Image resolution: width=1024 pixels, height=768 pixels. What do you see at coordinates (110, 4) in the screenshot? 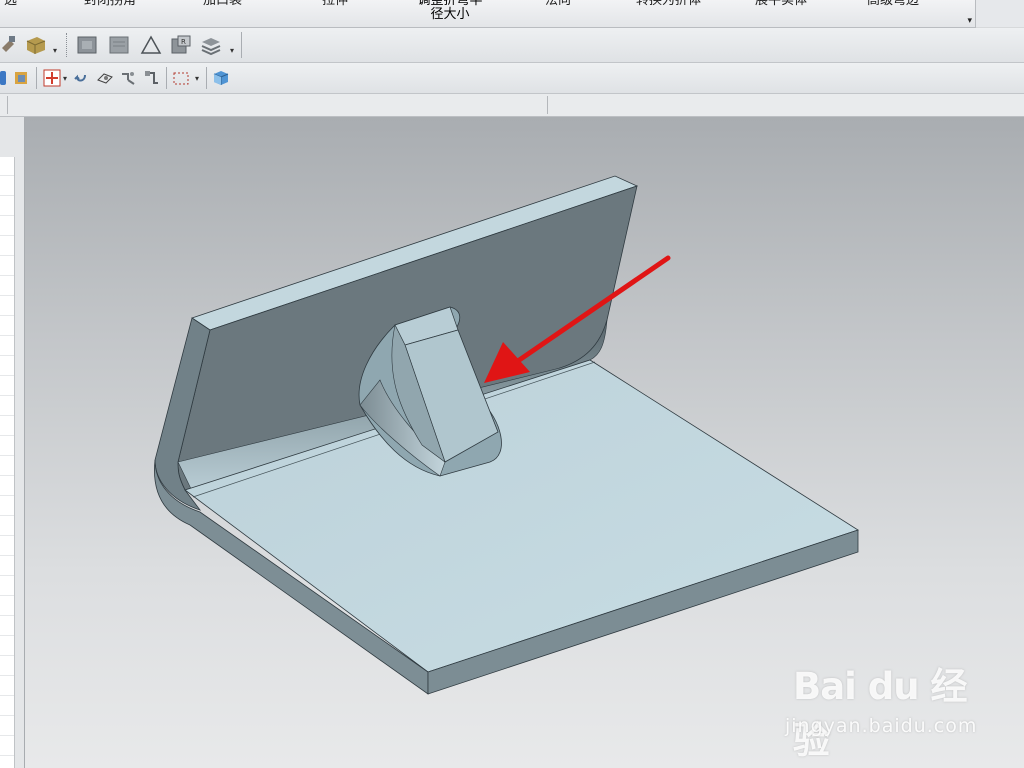
I see `ribbon-cmd-closed-corner: 封闭拐角` at bounding box center [110, 4].